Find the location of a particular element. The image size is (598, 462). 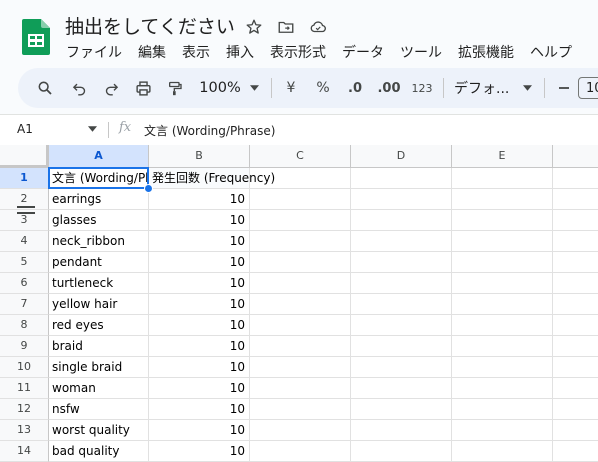

font-dropdown-icon is located at coordinates (527, 88).